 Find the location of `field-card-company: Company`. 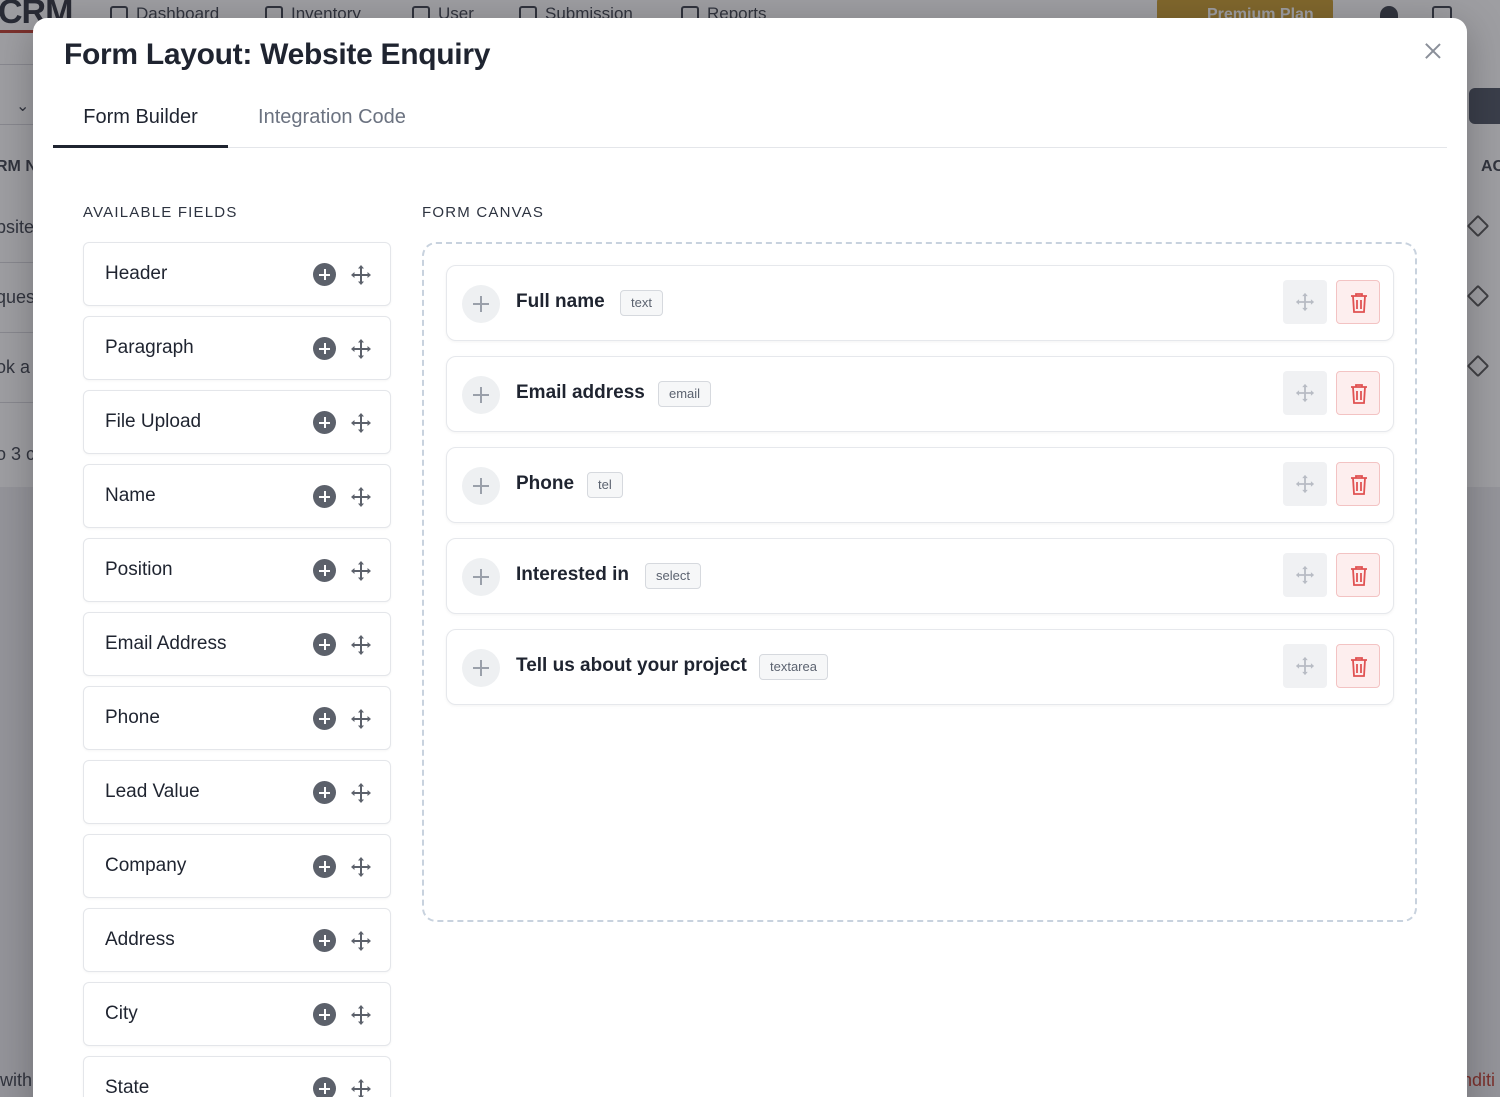

field-card-company: Company is located at coordinates (237, 866).